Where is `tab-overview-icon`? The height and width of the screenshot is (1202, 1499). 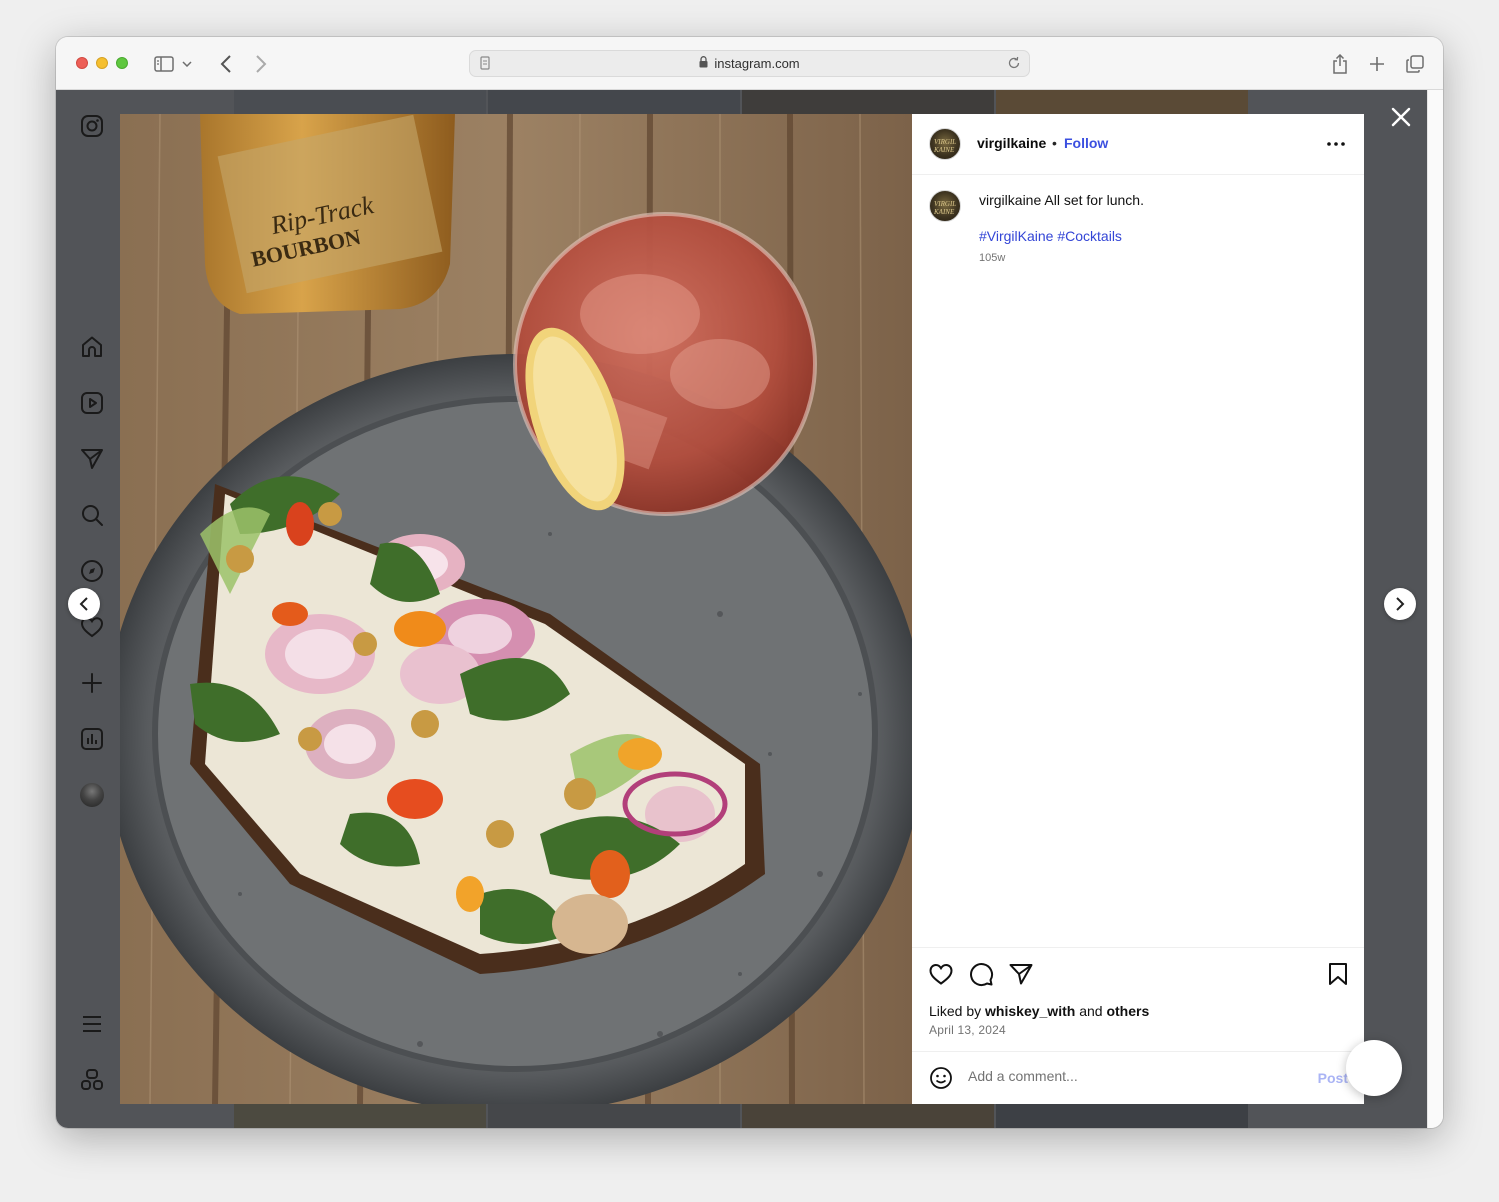 tab-overview-icon is located at coordinates (1415, 64).